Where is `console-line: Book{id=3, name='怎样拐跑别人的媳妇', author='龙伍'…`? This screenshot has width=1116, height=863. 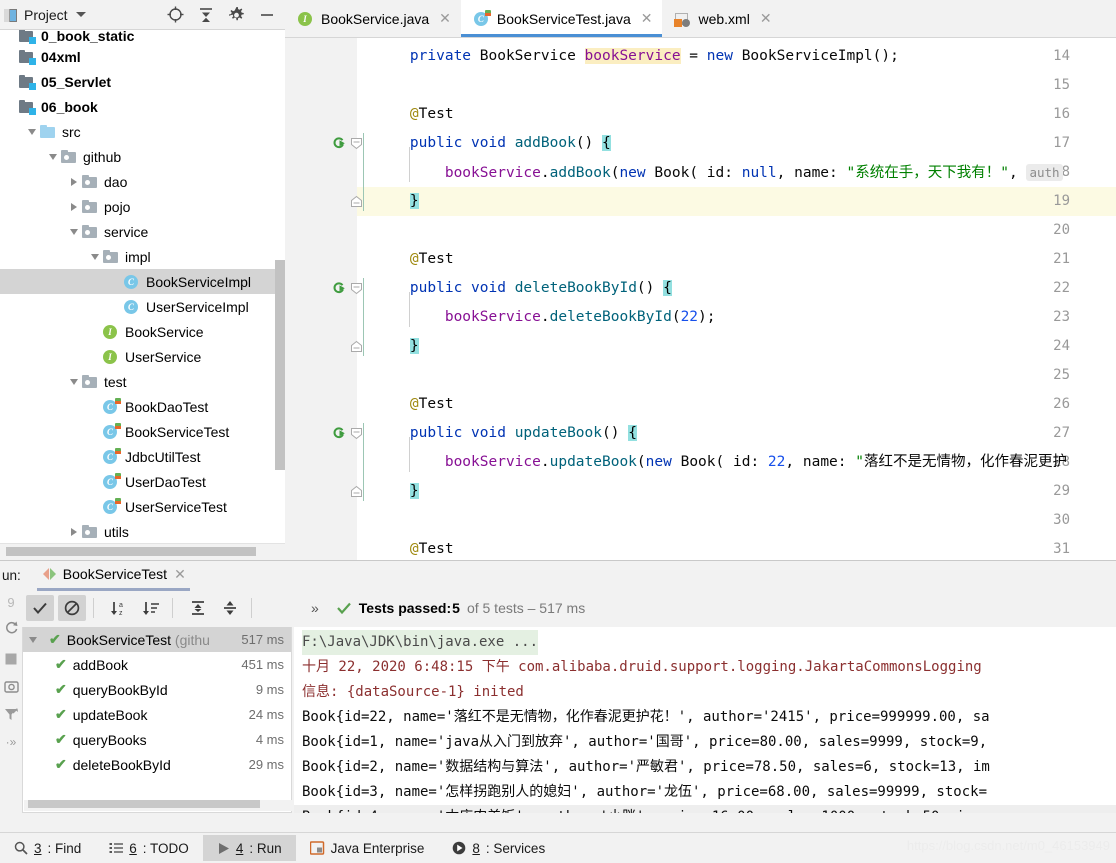
console-line: Book{id=3, name='怎样拐跑别人的媳妇', author='龙伍'… is located at coordinates (644, 792).